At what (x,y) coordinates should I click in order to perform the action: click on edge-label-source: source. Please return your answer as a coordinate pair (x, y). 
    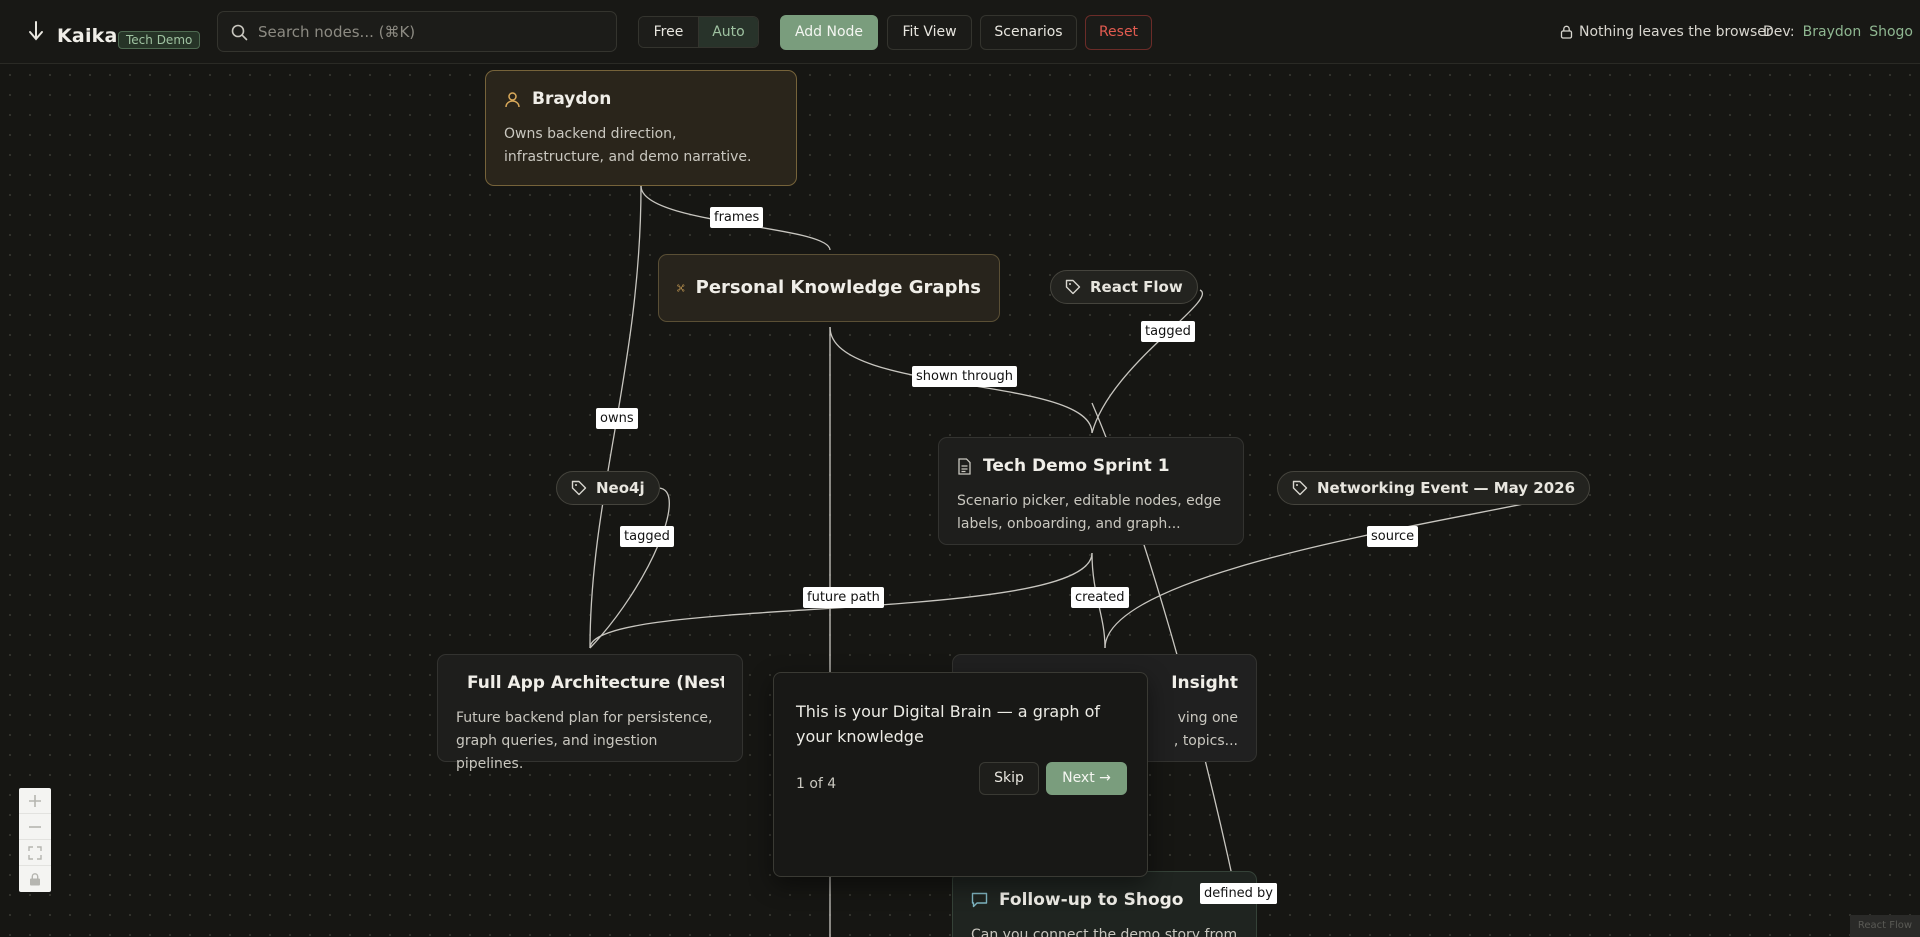
    Looking at the image, I should click on (1393, 536).